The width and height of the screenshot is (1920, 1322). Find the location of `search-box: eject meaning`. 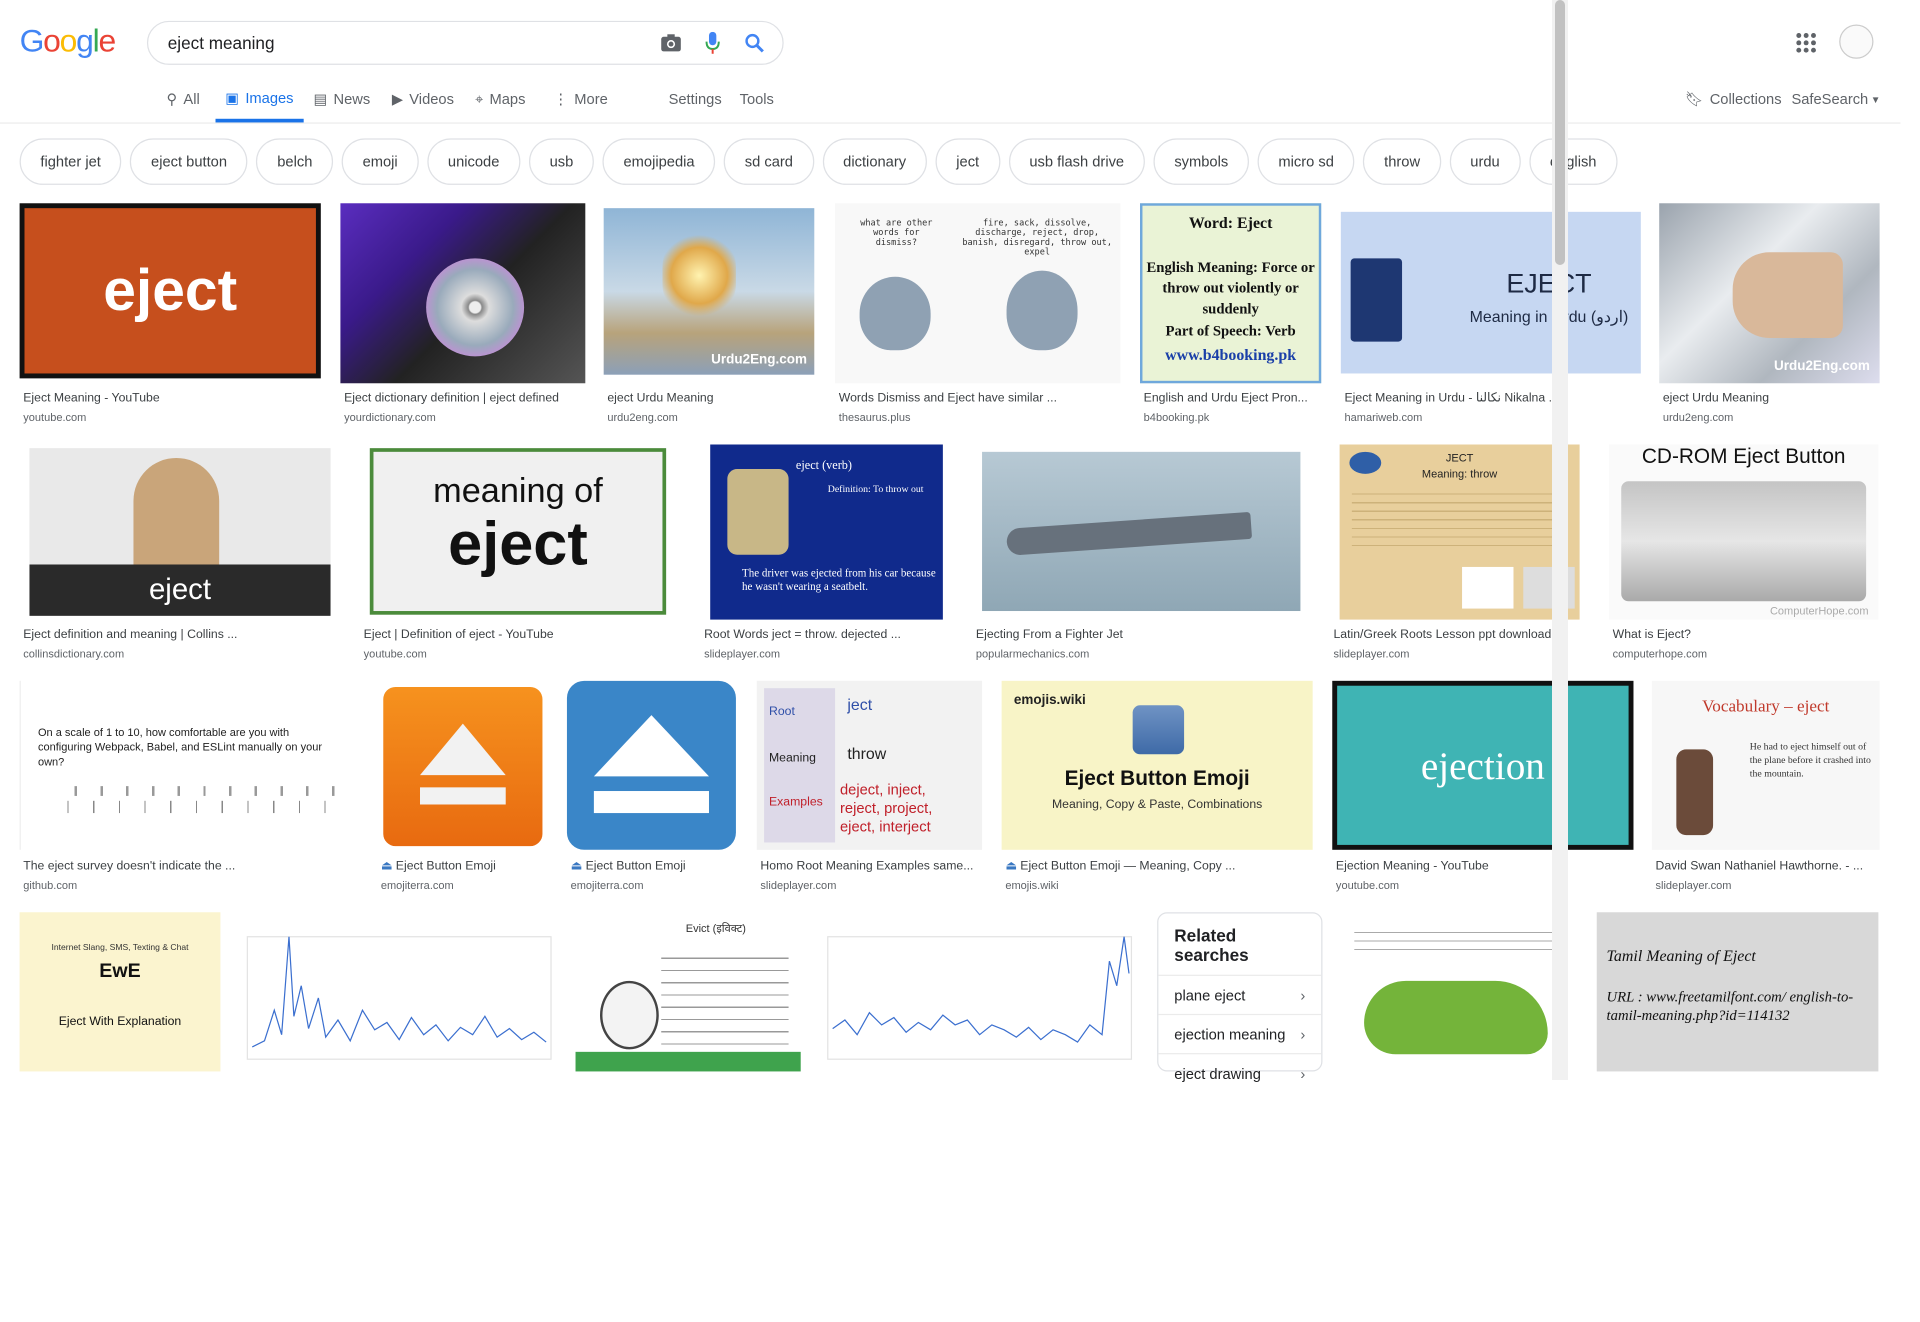

search-box: eject meaning is located at coordinates (465, 42).